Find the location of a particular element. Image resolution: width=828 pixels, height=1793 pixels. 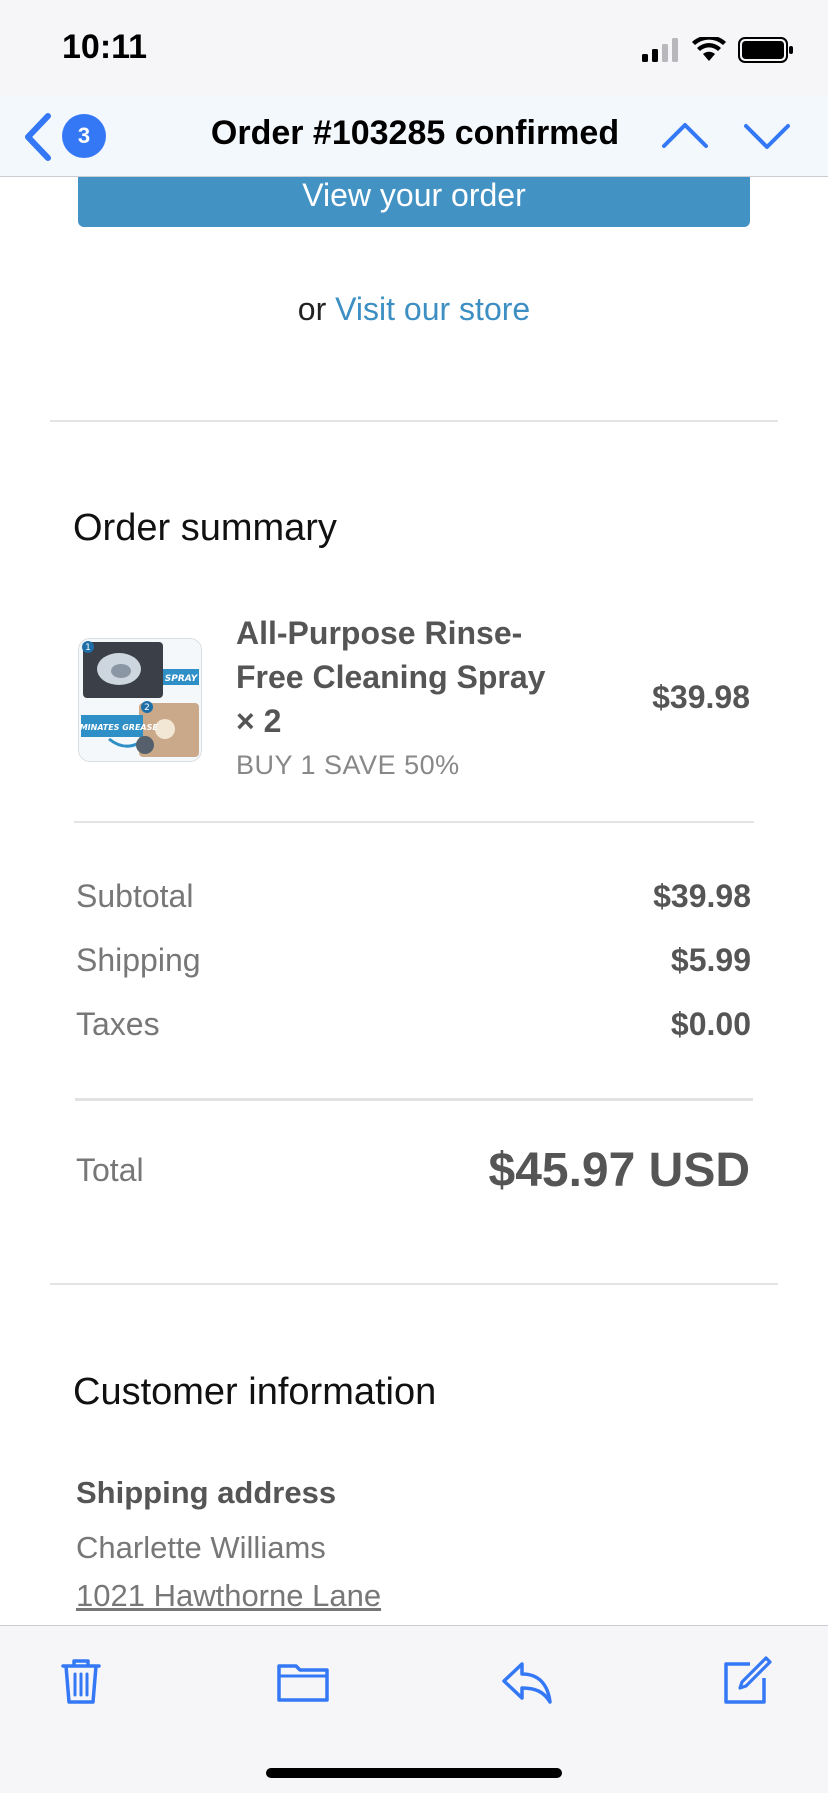

move-to-folder-button is located at coordinates (303, 1681).